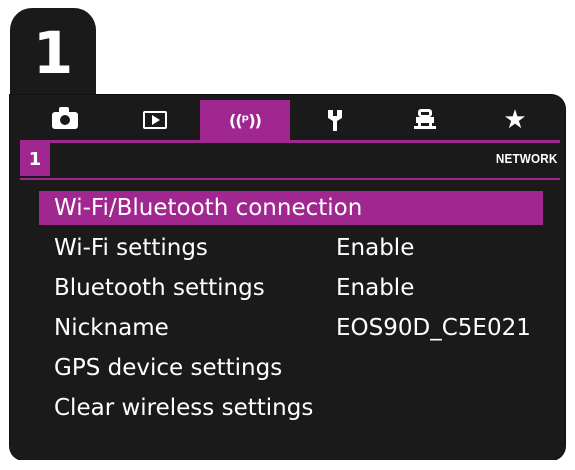 This screenshot has height=470, width=575. What do you see at coordinates (159, 288) in the screenshot?
I see `menu-item-label: Bluetooth settings` at bounding box center [159, 288].